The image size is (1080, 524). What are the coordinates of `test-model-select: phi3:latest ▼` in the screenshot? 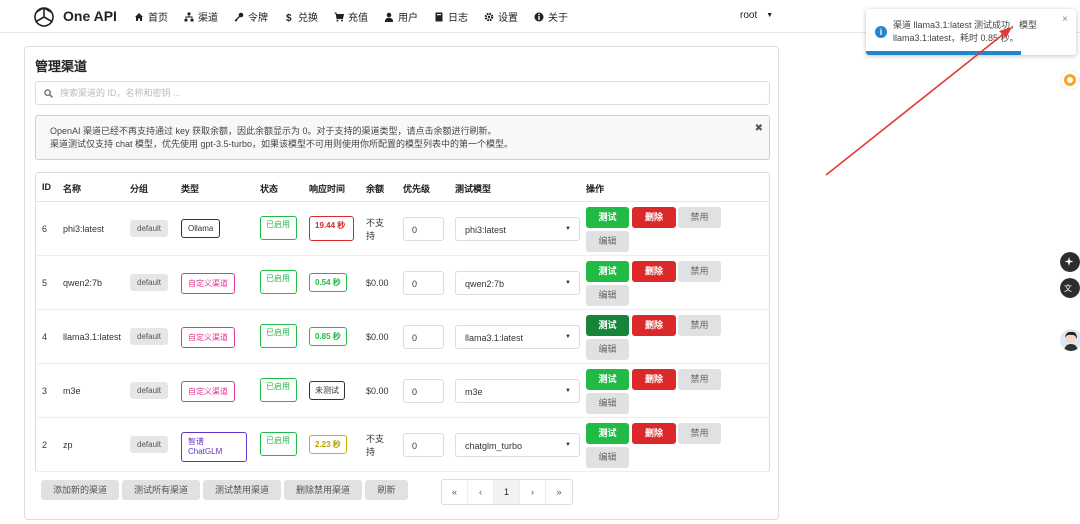 It's located at (517, 229).